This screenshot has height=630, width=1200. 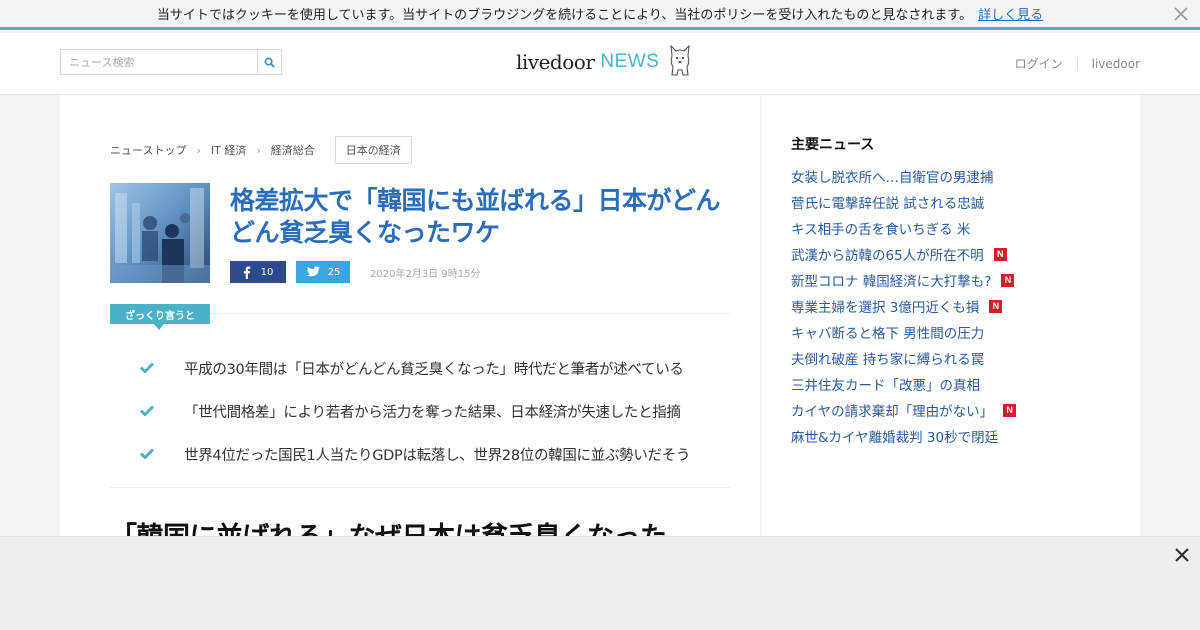 What do you see at coordinates (888, 204) in the screenshot?
I see `news-link-text: 菅氏に電撃辞任説 試される忠誠` at bounding box center [888, 204].